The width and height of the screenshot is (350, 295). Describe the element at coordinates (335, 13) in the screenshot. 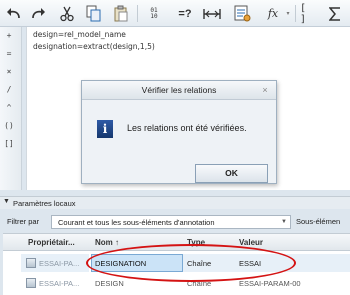

I see `sigma-icon` at that location.